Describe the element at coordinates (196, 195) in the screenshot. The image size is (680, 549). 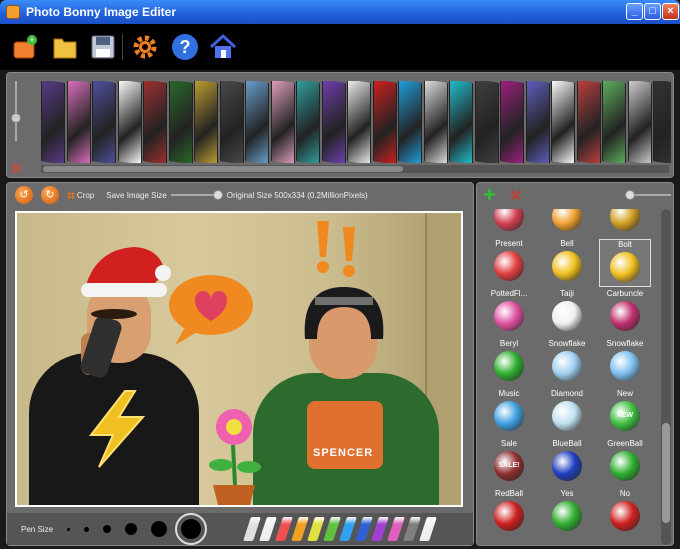
I see `image-size-slider` at that location.